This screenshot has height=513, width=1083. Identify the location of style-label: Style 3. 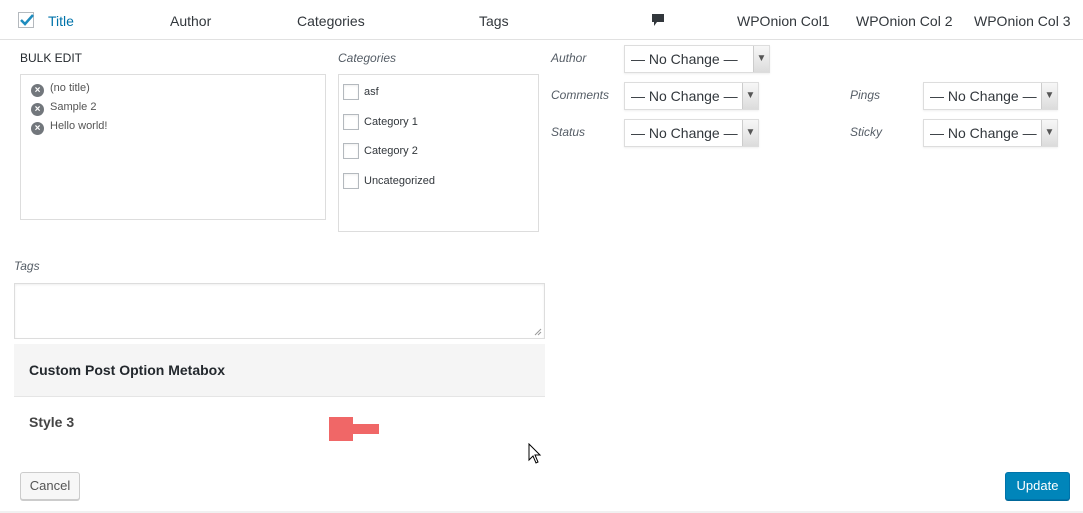
(52, 422).